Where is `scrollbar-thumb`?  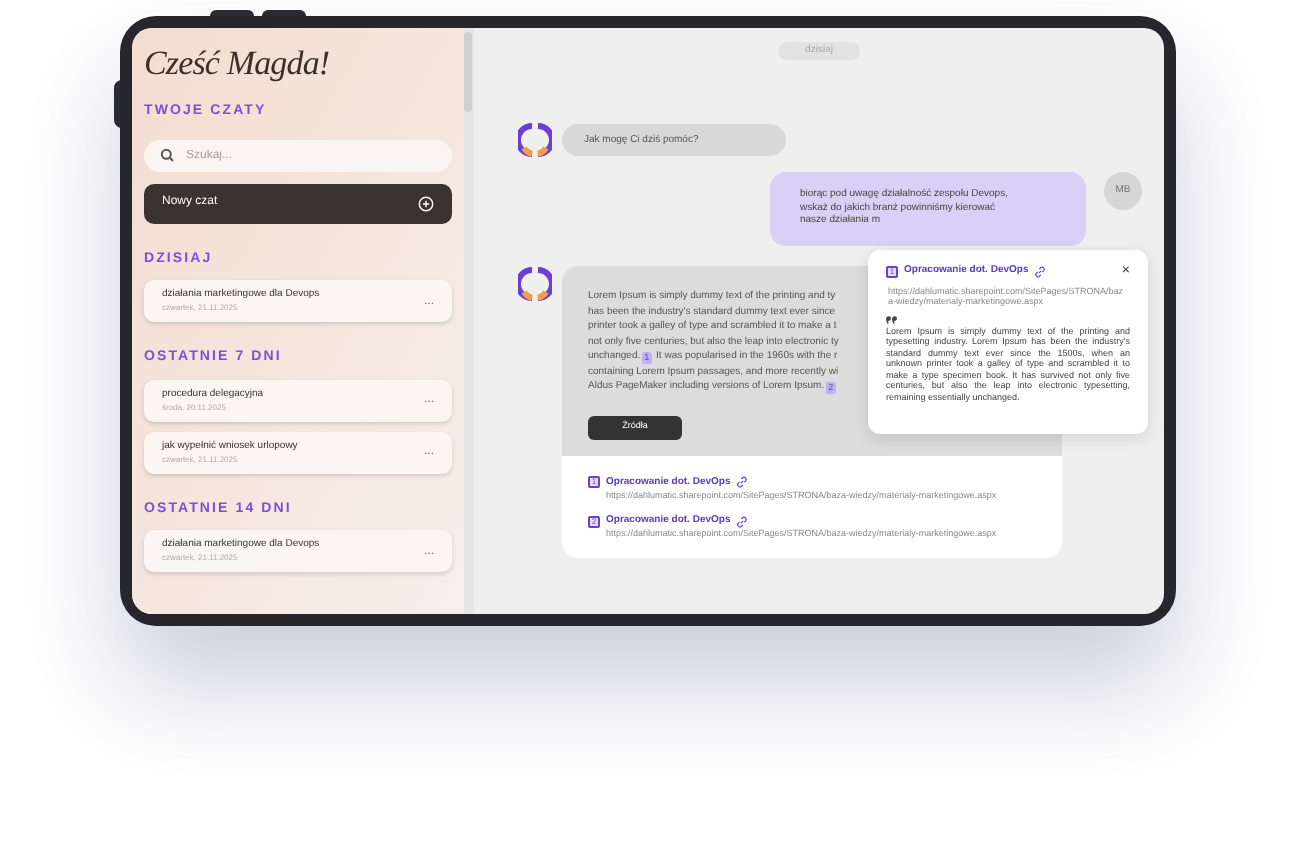
scrollbar-thumb is located at coordinates (468, 72).